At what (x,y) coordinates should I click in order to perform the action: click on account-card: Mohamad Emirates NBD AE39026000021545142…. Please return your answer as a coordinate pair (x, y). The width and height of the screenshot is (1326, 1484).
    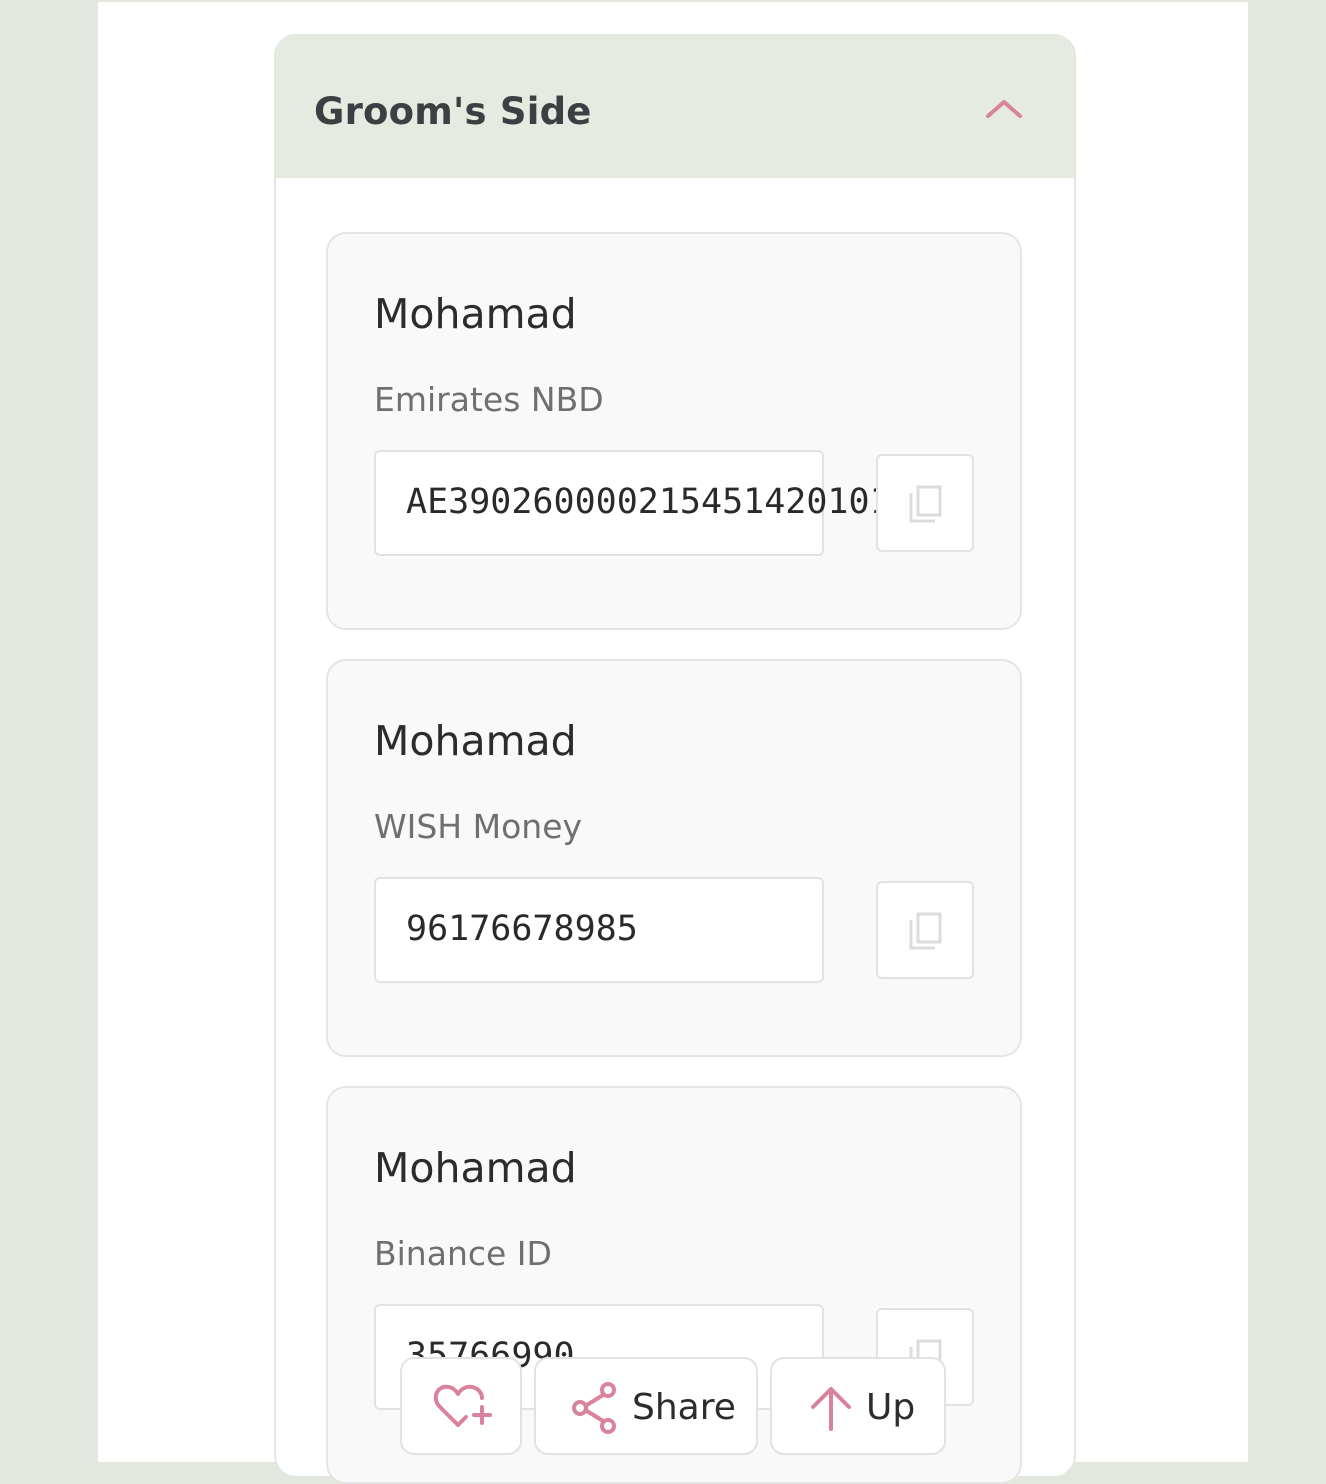
    Looking at the image, I should click on (674, 431).